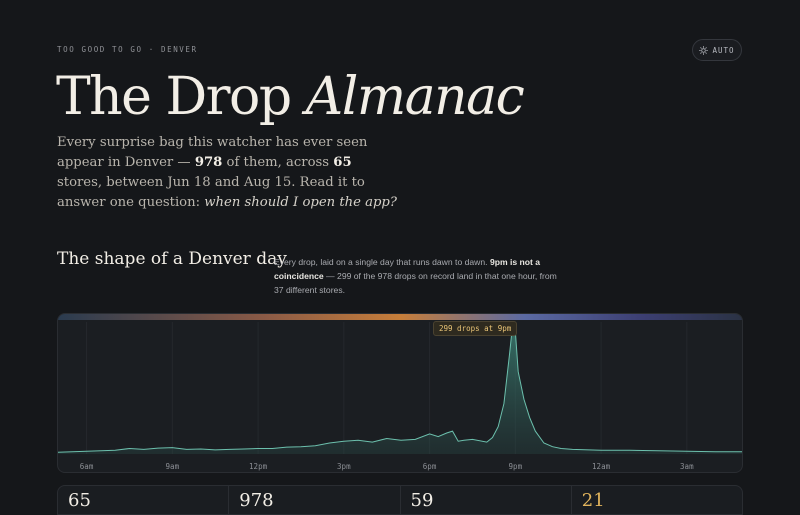  I want to click on daylight-gradient-bar, so click(400, 317).